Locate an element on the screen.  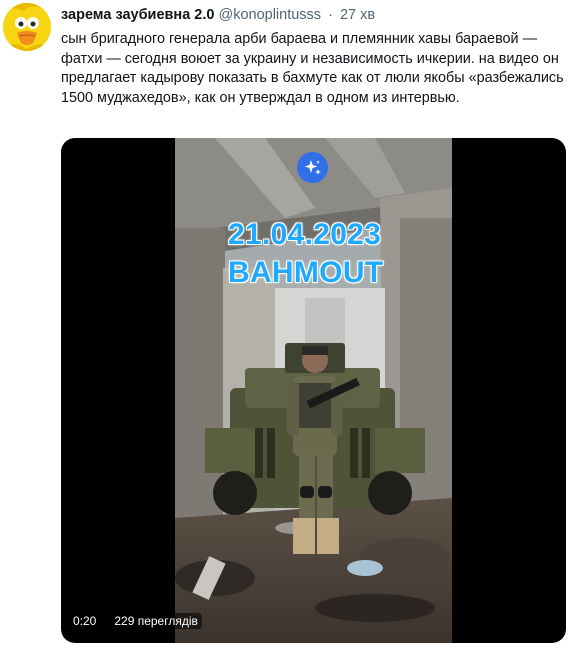
sparkle-icon is located at coordinates (312, 167).